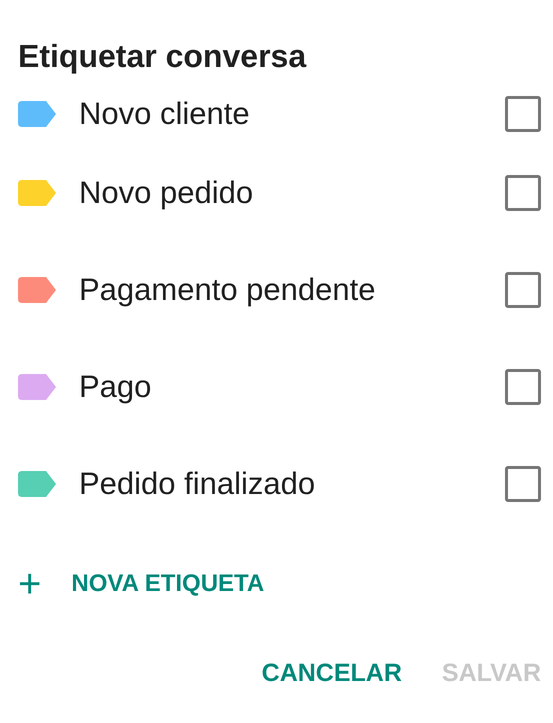 The height and width of the screenshot is (723, 553). Describe the element at coordinates (165, 114) in the screenshot. I see `label-name: Novo cliente` at that location.